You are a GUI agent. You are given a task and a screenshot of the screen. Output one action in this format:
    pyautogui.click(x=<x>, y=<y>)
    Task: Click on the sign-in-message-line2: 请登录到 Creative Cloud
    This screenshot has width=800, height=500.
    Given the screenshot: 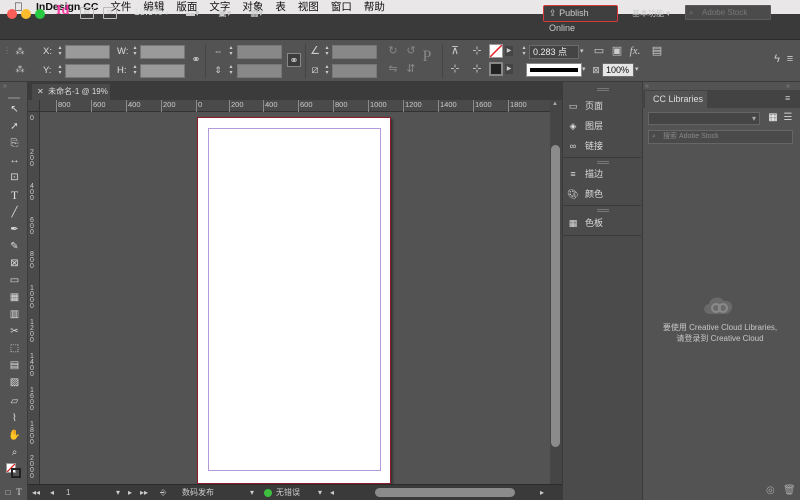 What is the action you would take?
    pyautogui.click(x=720, y=338)
    